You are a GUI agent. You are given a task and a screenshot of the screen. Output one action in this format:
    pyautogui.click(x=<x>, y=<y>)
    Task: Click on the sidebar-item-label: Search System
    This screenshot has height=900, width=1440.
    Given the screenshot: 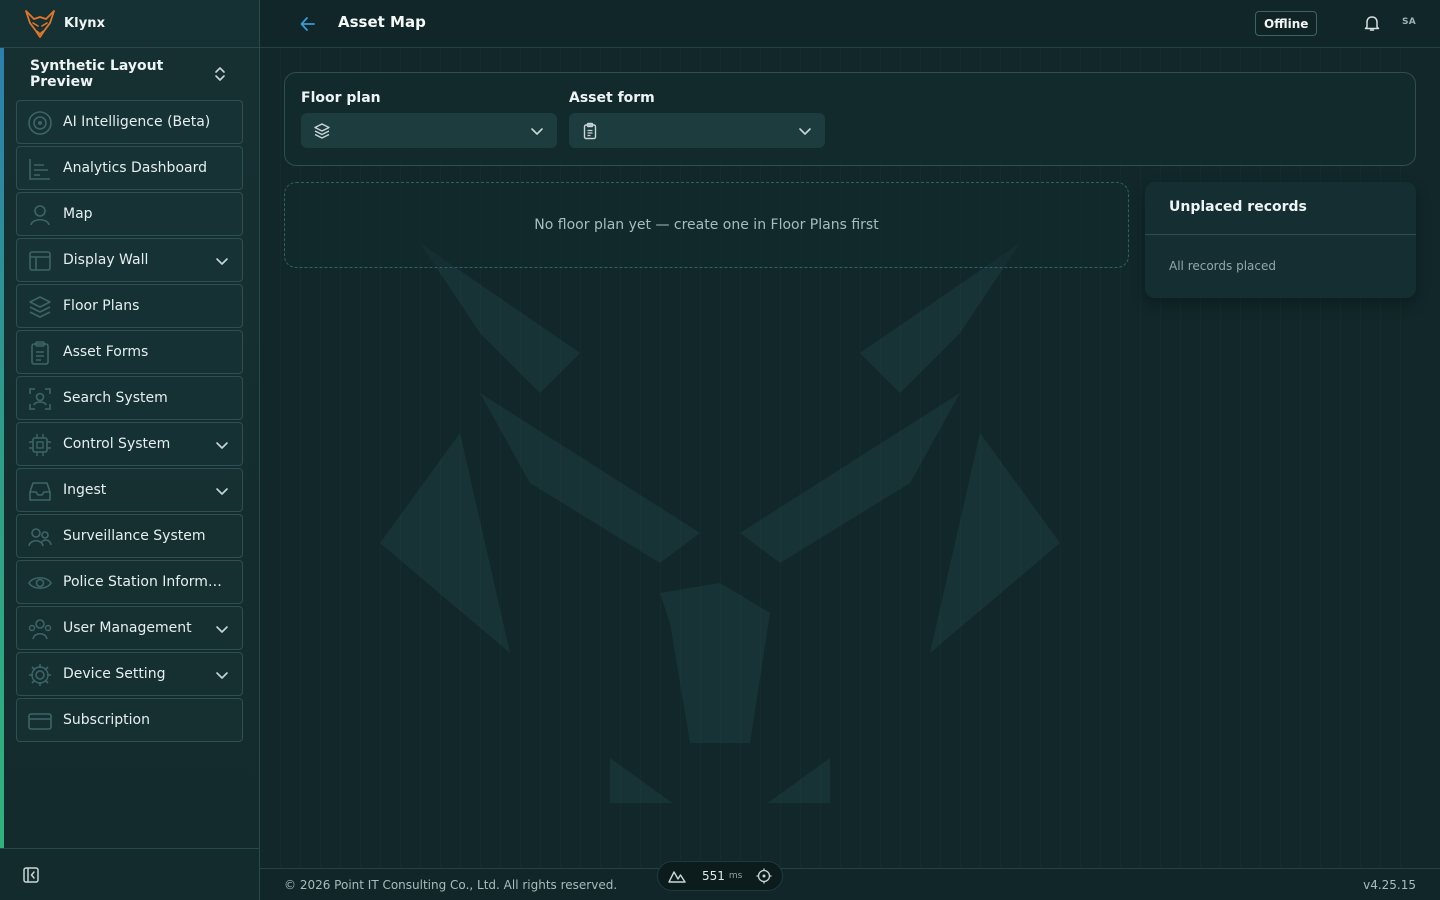 What is the action you would take?
    pyautogui.click(x=115, y=398)
    